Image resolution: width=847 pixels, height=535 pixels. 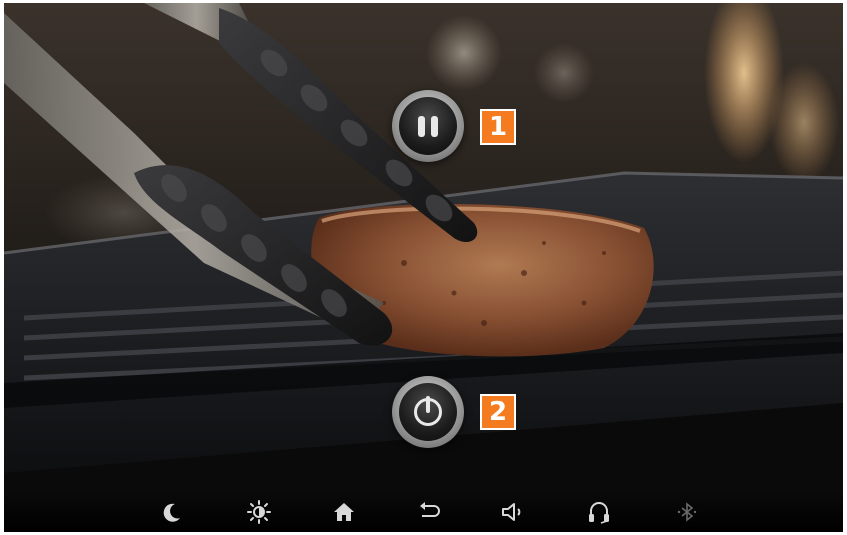 I want to click on pause-button, so click(x=428, y=126).